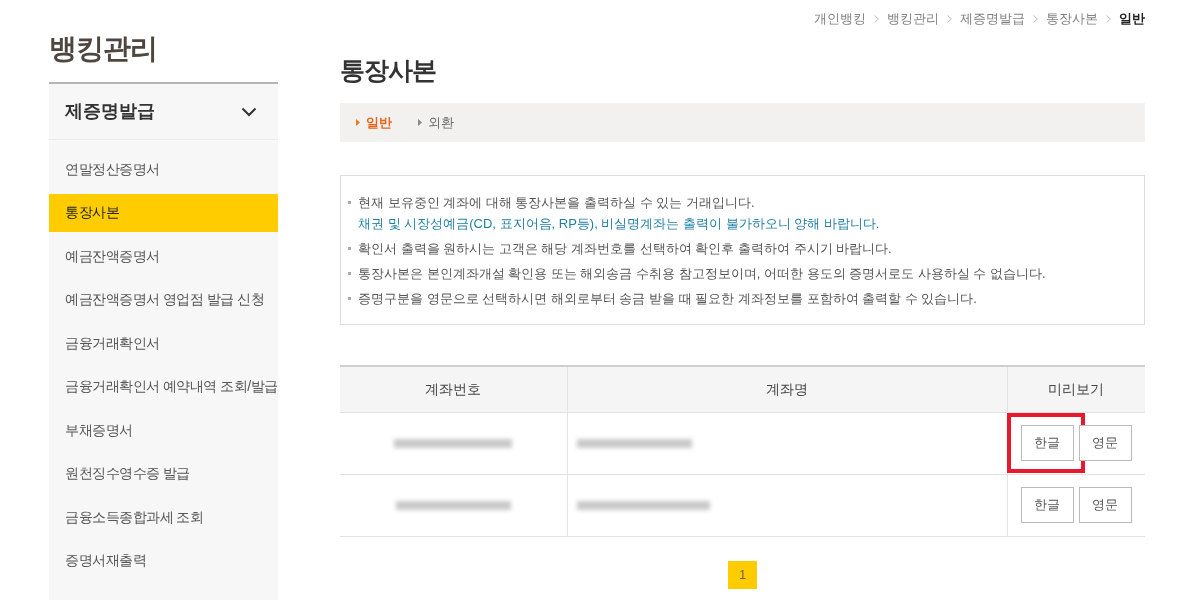  What do you see at coordinates (163, 212) in the screenshot?
I see `sidebar-item: 통장사본` at bounding box center [163, 212].